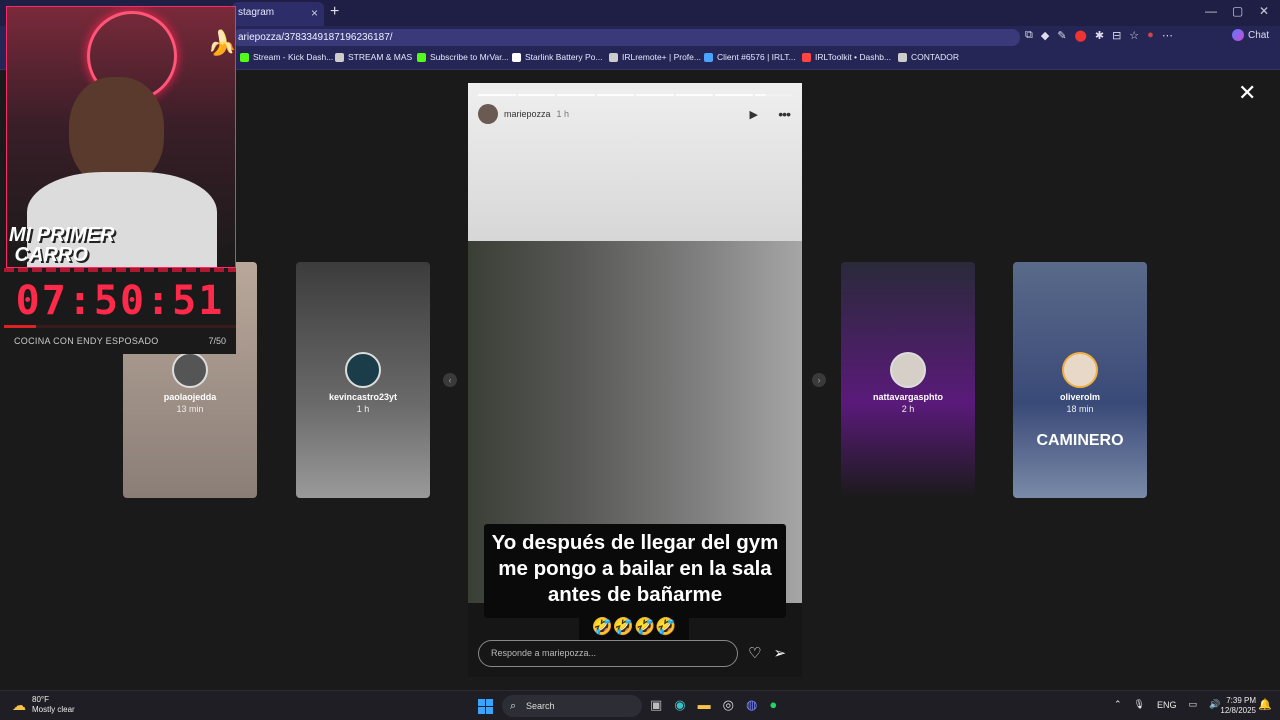 This screenshot has width=1280, height=720. Describe the element at coordinates (278, 14) in the screenshot. I see `browser-tab: stagram ×` at that location.